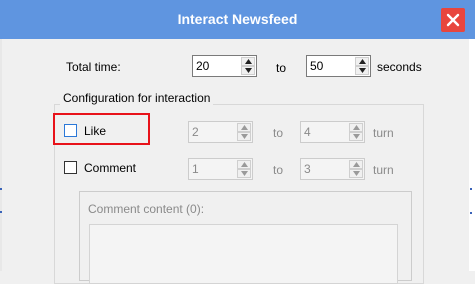 The height and width of the screenshot is (284, 475). I want to click on total-time-from-stepper: 20, so click(224, 66).